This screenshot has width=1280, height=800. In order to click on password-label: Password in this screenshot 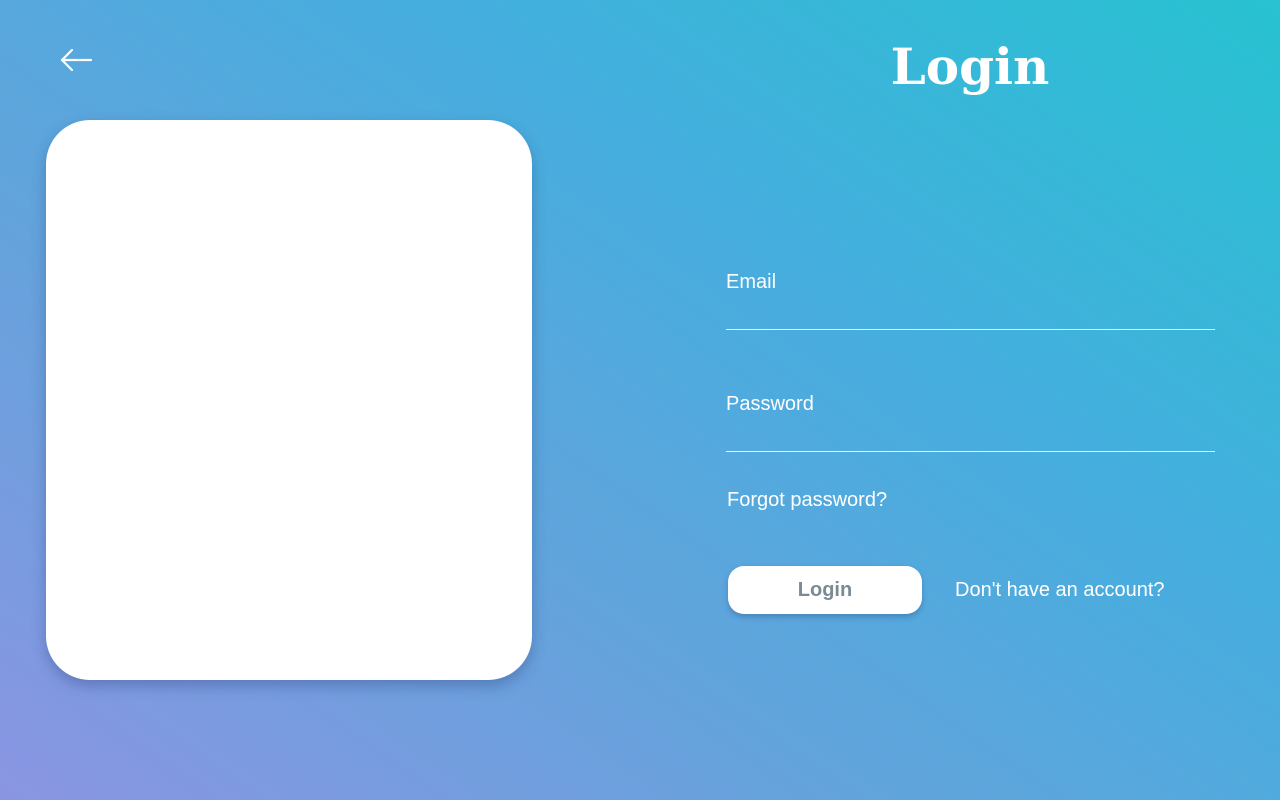, I will do `click(770, 404)`.